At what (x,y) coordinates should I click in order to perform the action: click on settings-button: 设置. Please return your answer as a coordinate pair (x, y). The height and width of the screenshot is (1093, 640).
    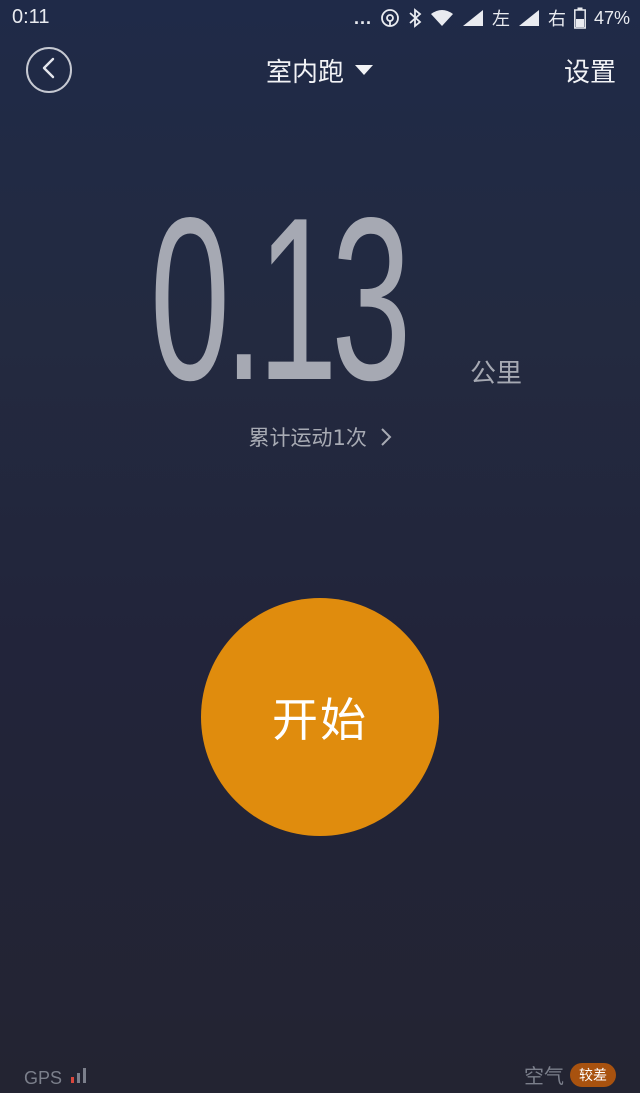
    Looking at the image, I should click on (590, 70).